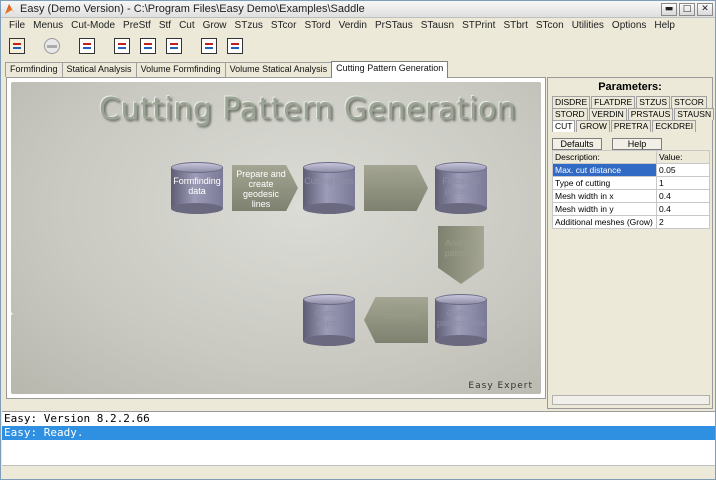 The image size is (716, 480). What do you see at coordinates (358, 445) in the screenshot?
I see `log-output: Easy: Version 8.2.2.66 Easy: Ready.` at bounding box center [358, 445].